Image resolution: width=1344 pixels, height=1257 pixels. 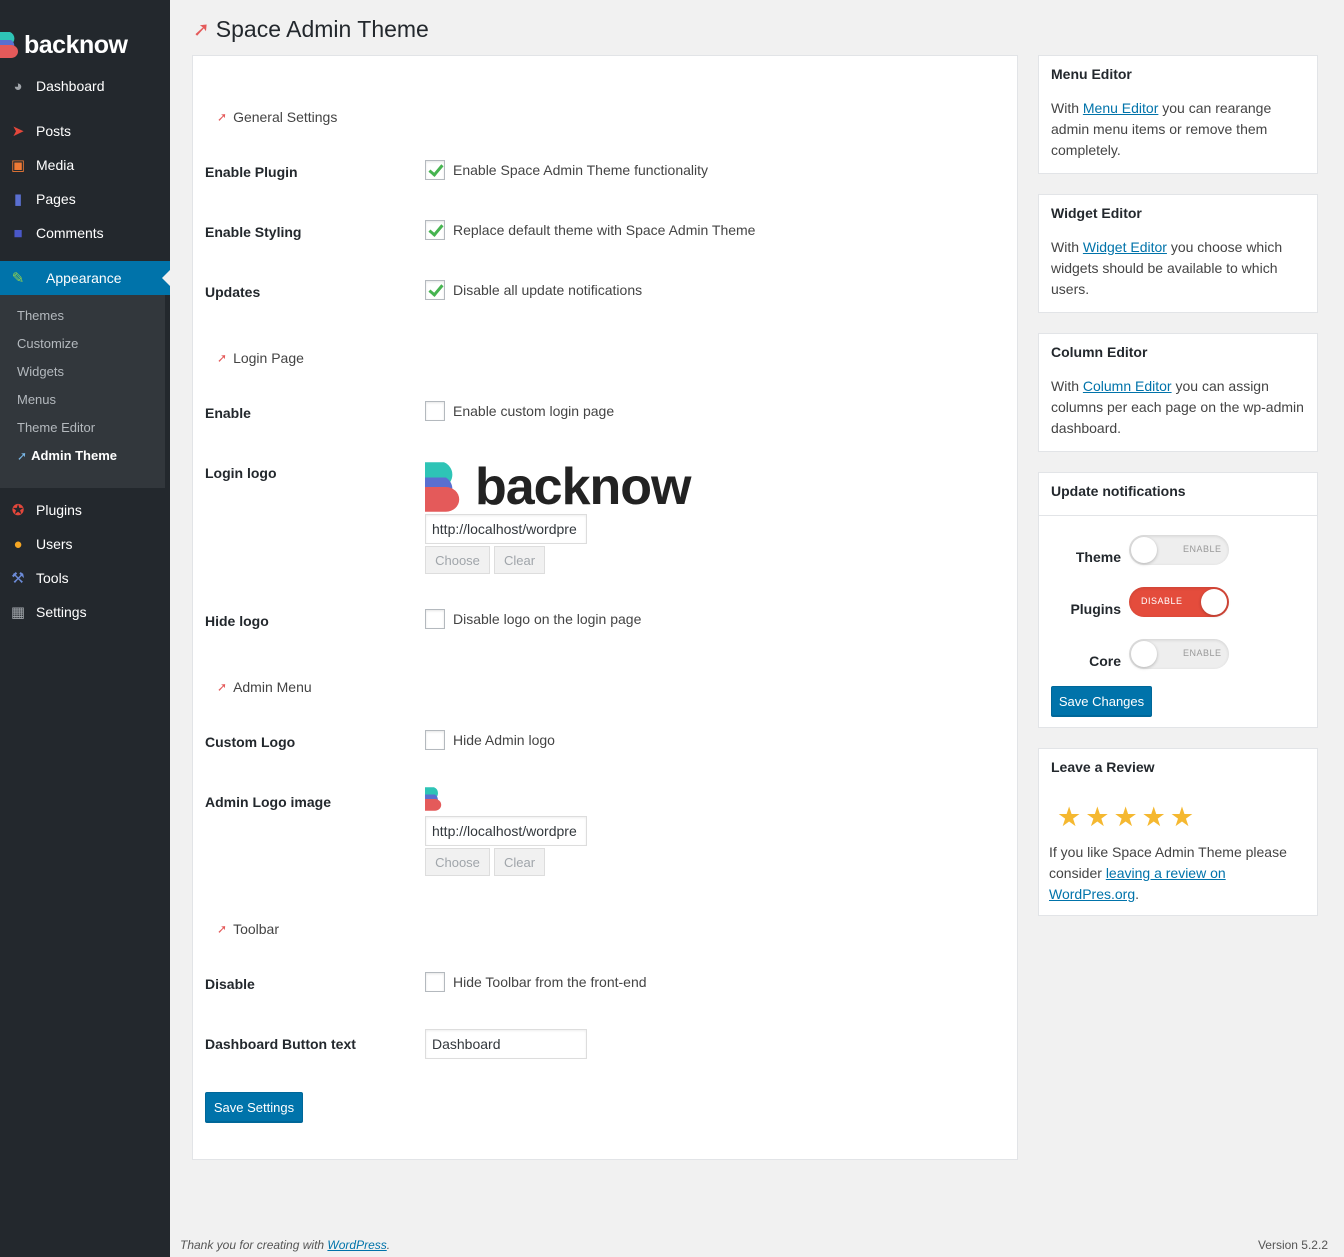 I want to click on updates-option: Disable all update notifications, so click(x=533, y=290).